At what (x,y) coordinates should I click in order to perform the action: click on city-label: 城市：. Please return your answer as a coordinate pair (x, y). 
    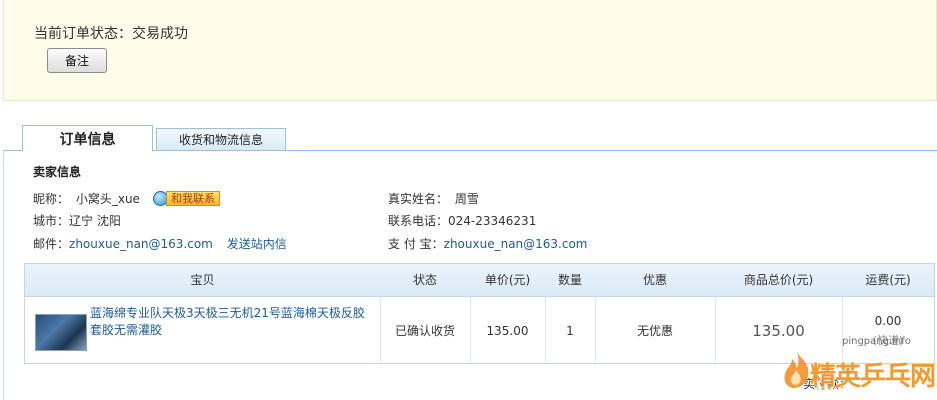
    Looking at the image, I should click on (51, 221).